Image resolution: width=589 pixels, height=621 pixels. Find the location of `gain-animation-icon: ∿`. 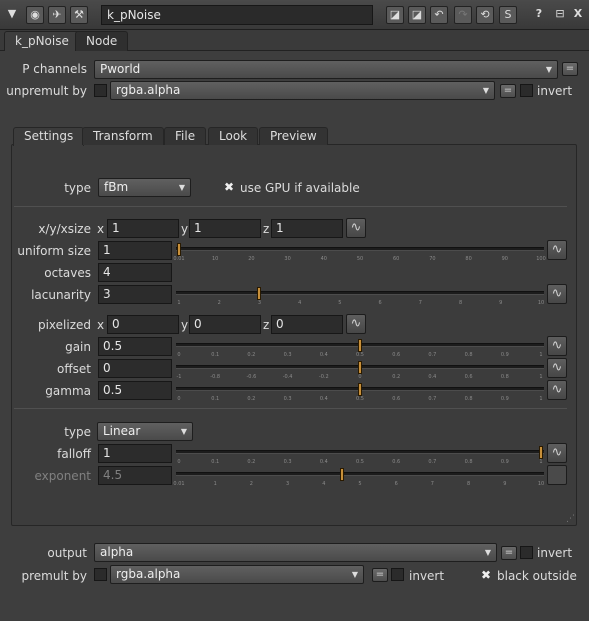

gain-animation-icon: ∿ is located at coordinates (557, 346).